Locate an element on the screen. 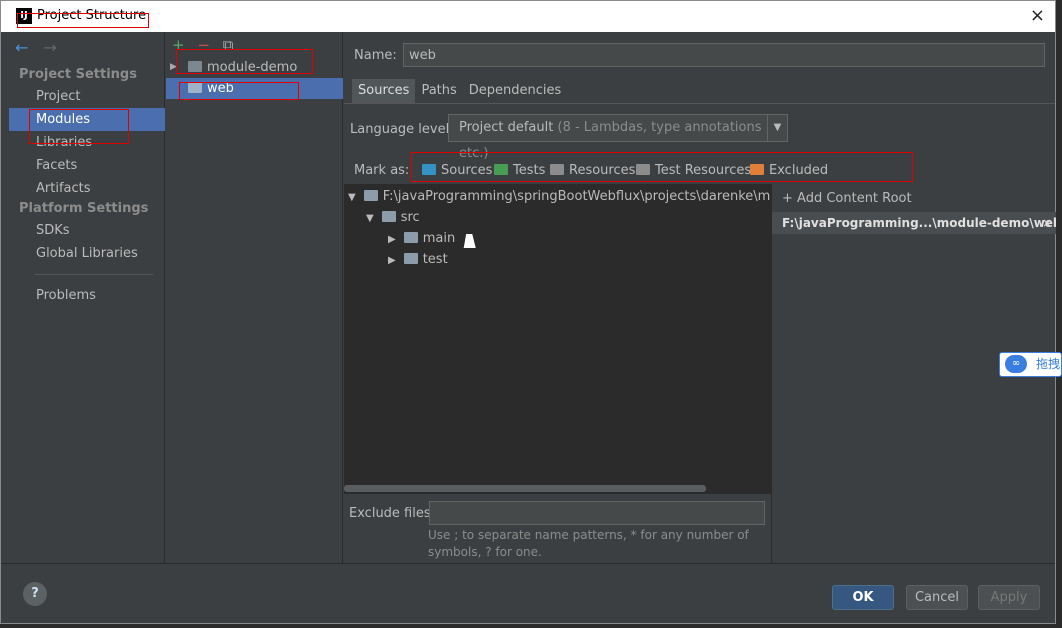 The image size is (1062, 628). mark-as-label: Mark as: is located at coordinates (382, 170).